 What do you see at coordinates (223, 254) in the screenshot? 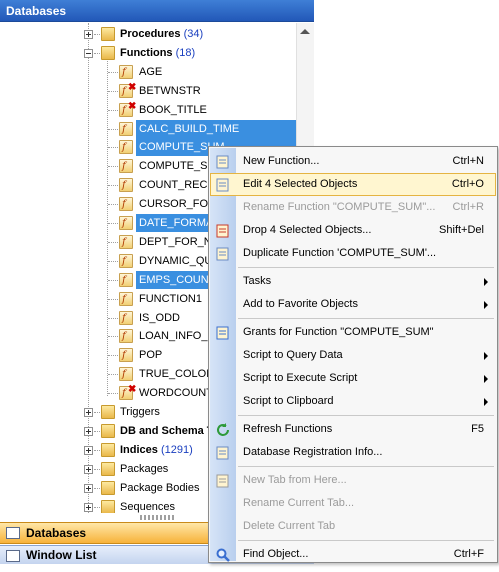
I see `duplicate-icon` at bounding box center [223, 254].